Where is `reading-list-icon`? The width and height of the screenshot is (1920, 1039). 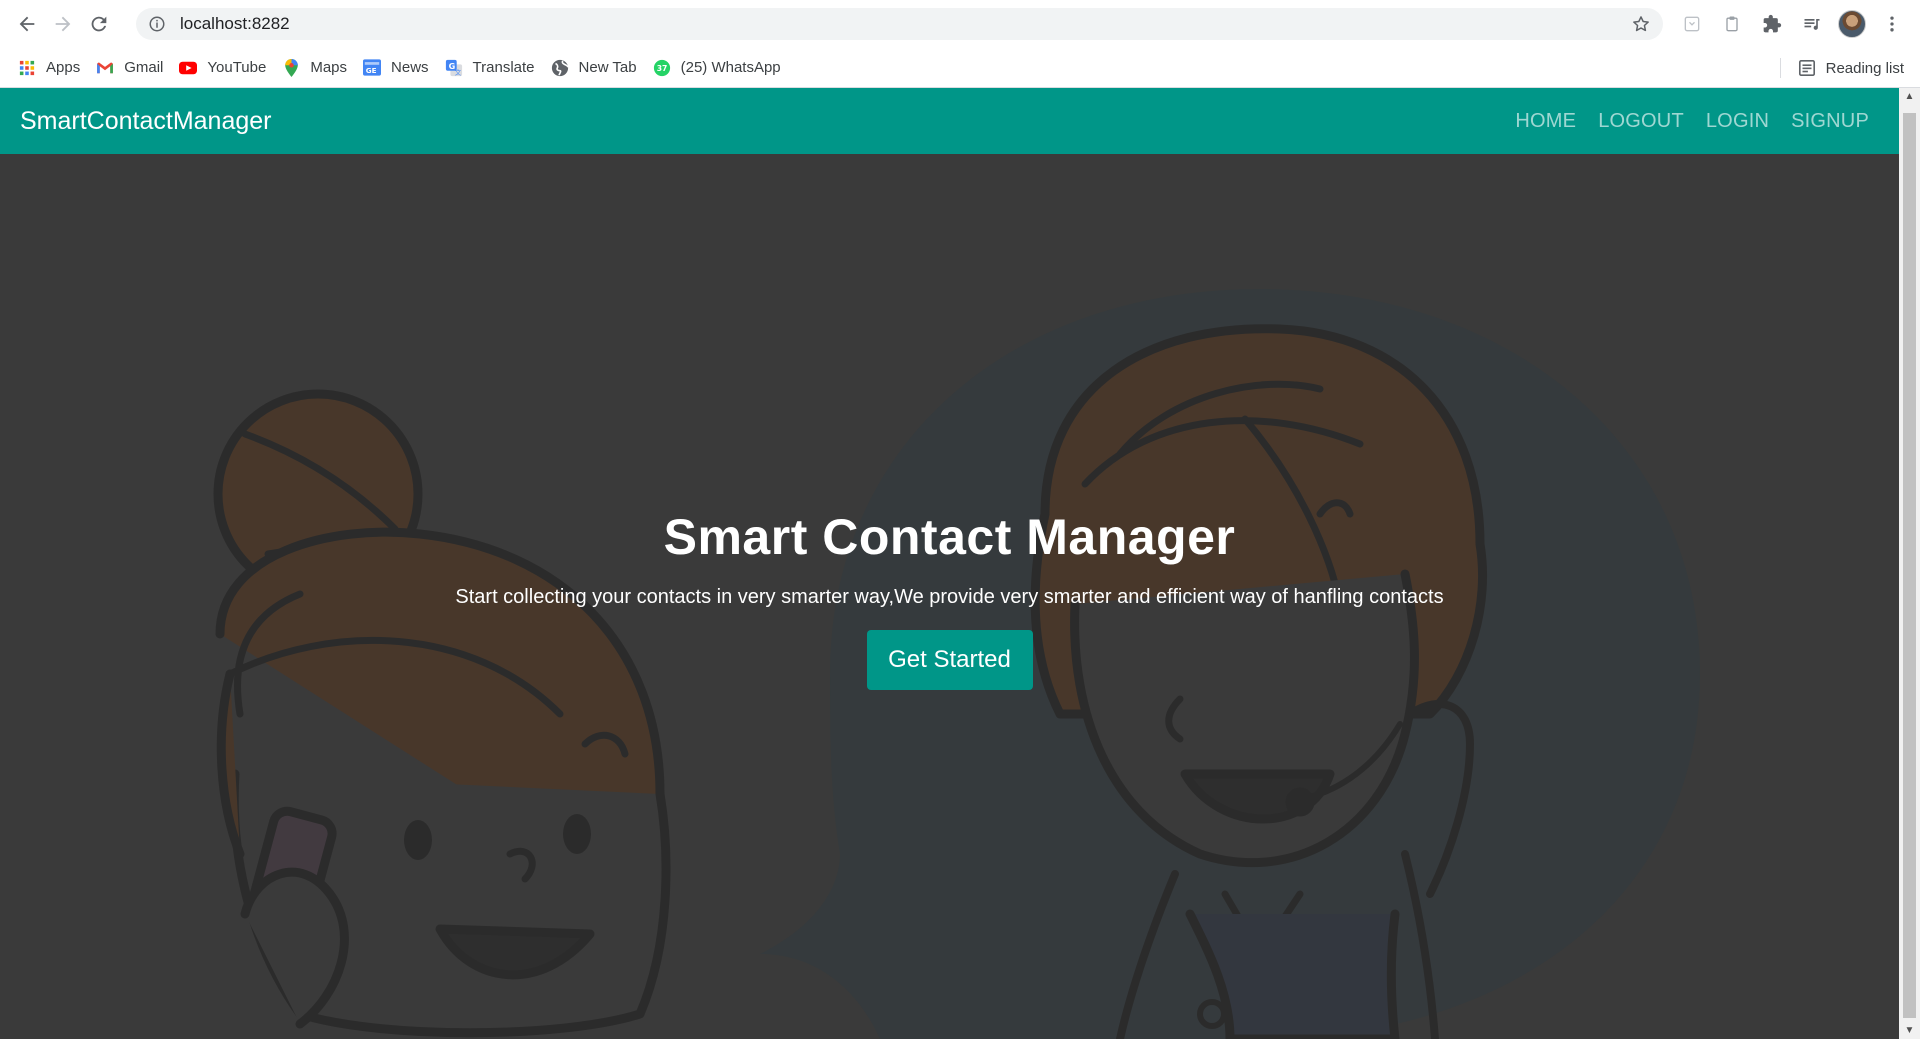
reading-list-icon is located at coordinates (1807, 68).